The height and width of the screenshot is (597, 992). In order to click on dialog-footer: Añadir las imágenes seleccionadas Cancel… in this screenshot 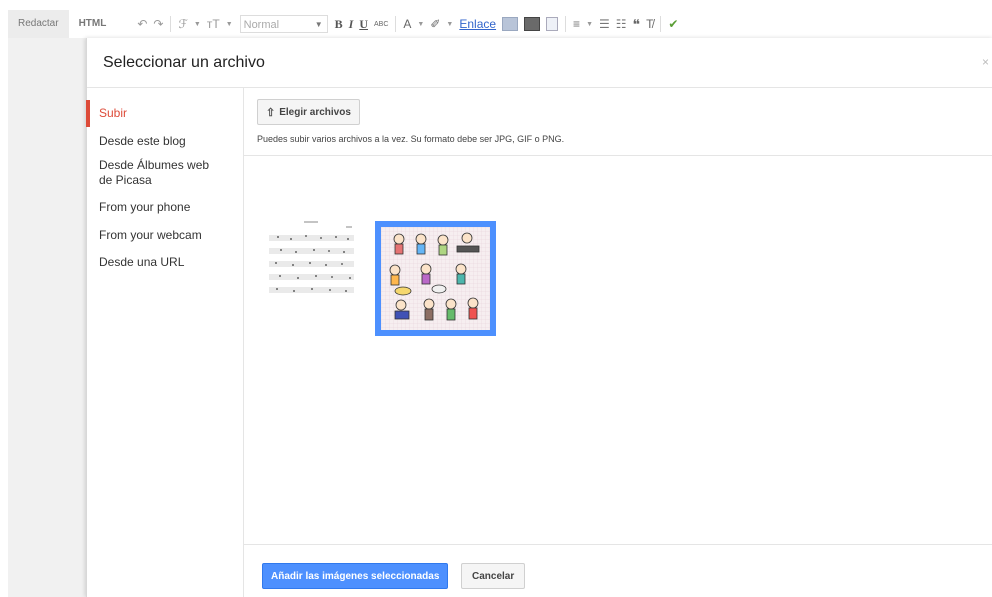, I will do `click(618, 570)`.